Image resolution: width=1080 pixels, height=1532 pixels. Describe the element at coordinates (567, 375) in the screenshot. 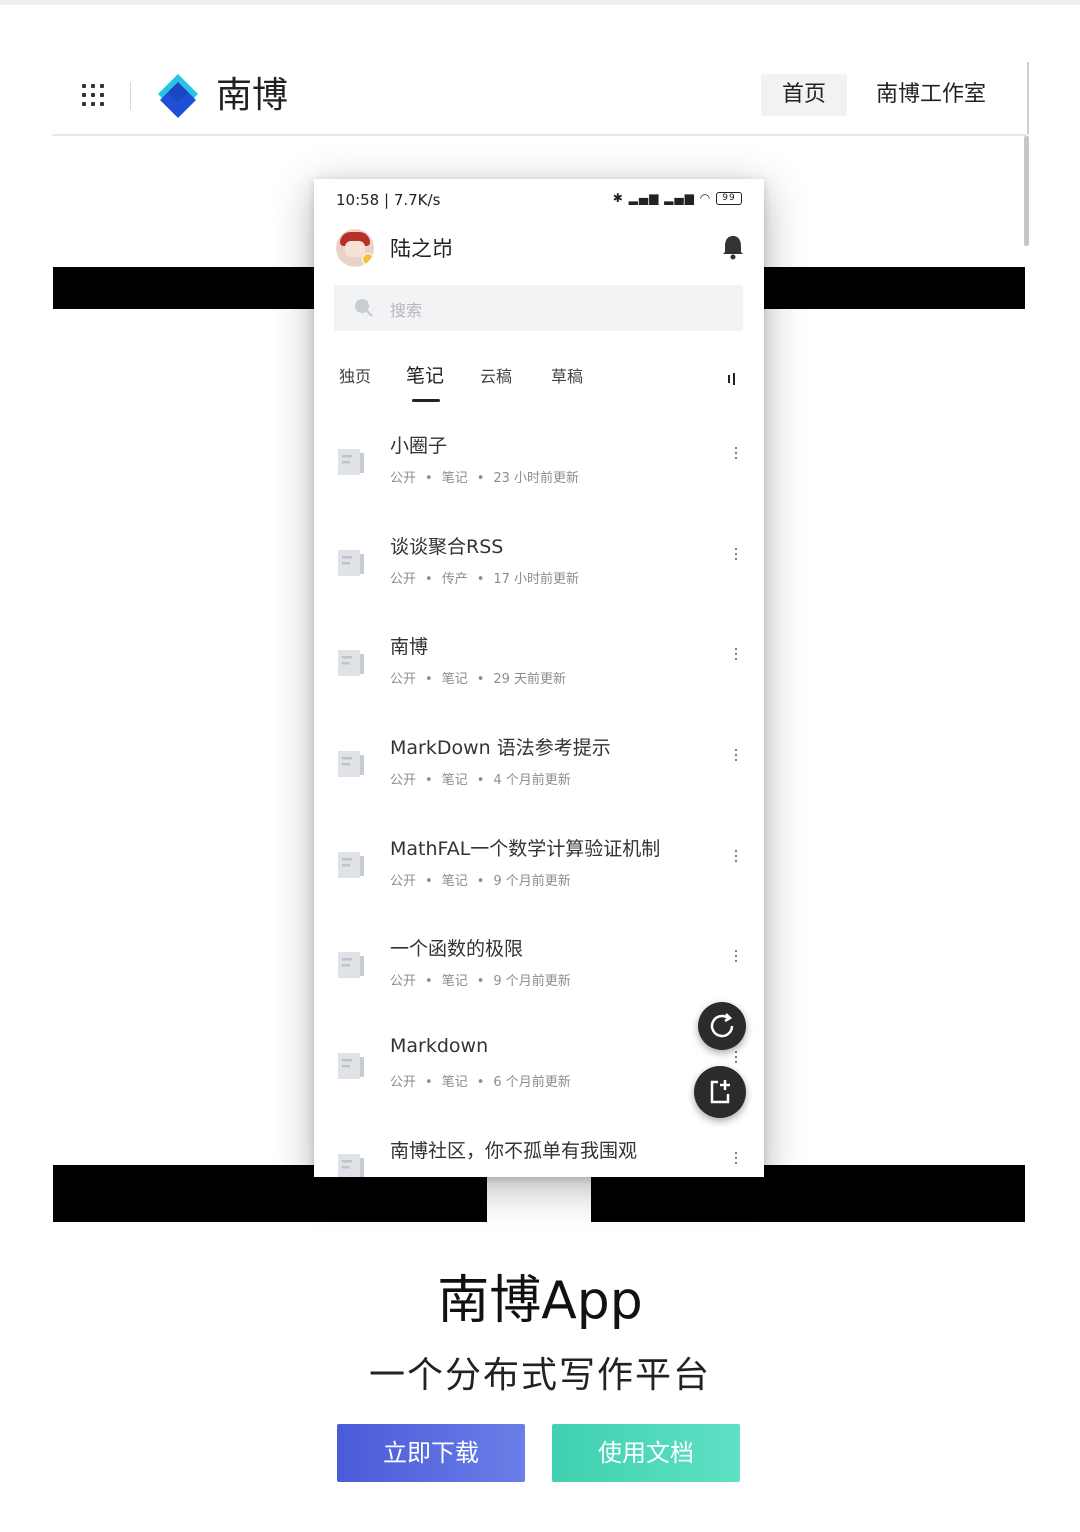

I see `tab-drafts: 草稿` at that location.